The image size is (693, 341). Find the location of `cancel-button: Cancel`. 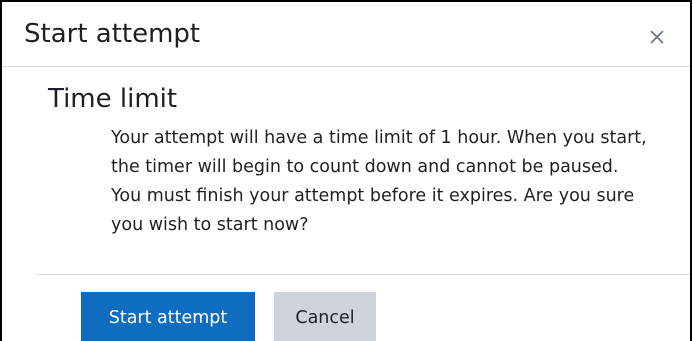

cancel-button: Cancel is located at coordinates (325, 316).